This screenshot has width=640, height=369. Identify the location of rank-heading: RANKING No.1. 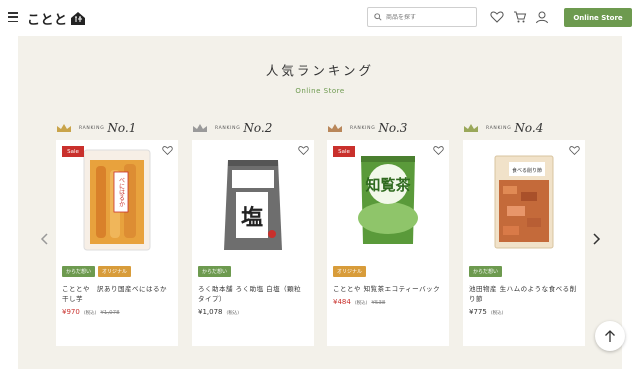
(117, 128).